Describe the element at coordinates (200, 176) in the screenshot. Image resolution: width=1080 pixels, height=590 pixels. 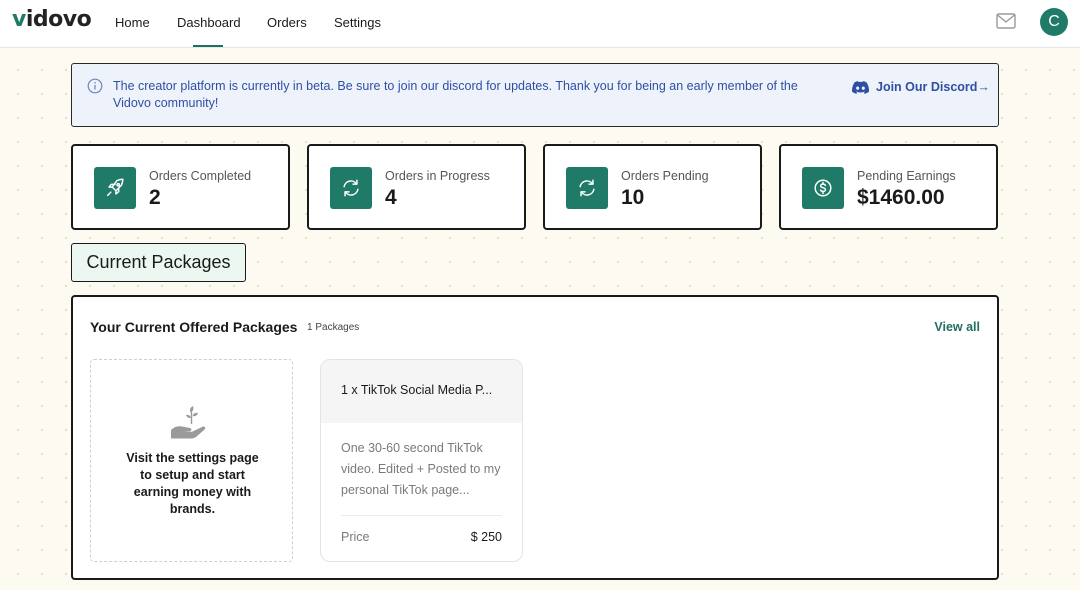
I see `stat-label: Orders Completed` at that location.